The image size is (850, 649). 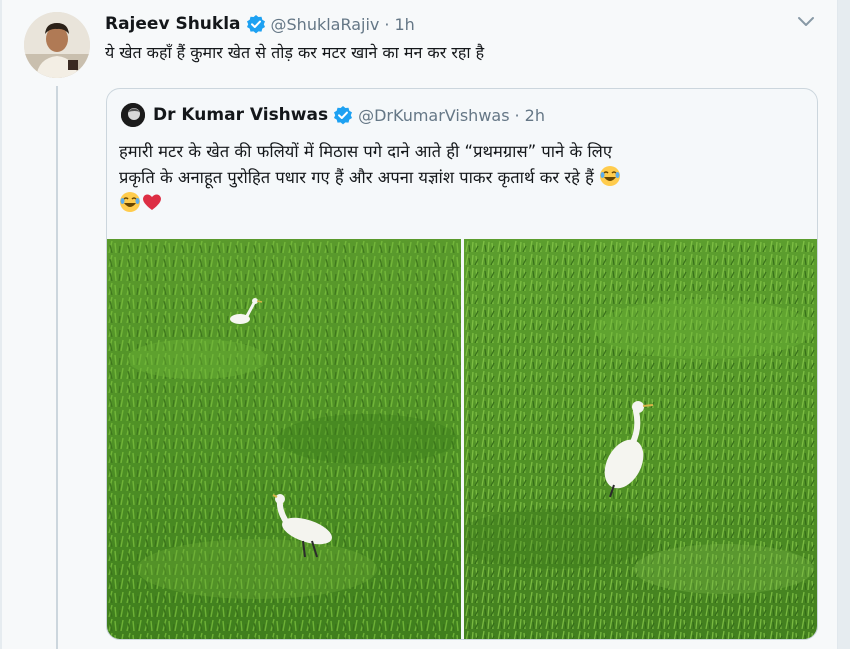 I want to click on tweet-time: 1h, so click(x=405, y=24).